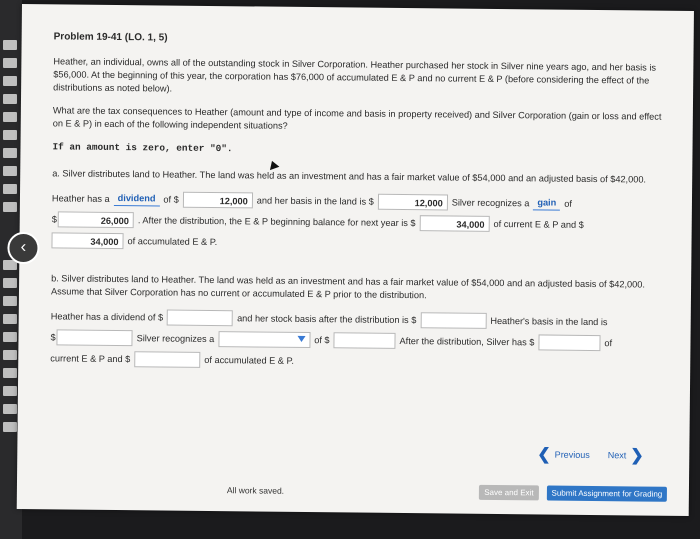 This screenshot has width=700, height=539. What do you see at coordinates (217, 200) in the screenshot?
I see `dividend-amount-input: 12,000` at bounding box center [217, 200].